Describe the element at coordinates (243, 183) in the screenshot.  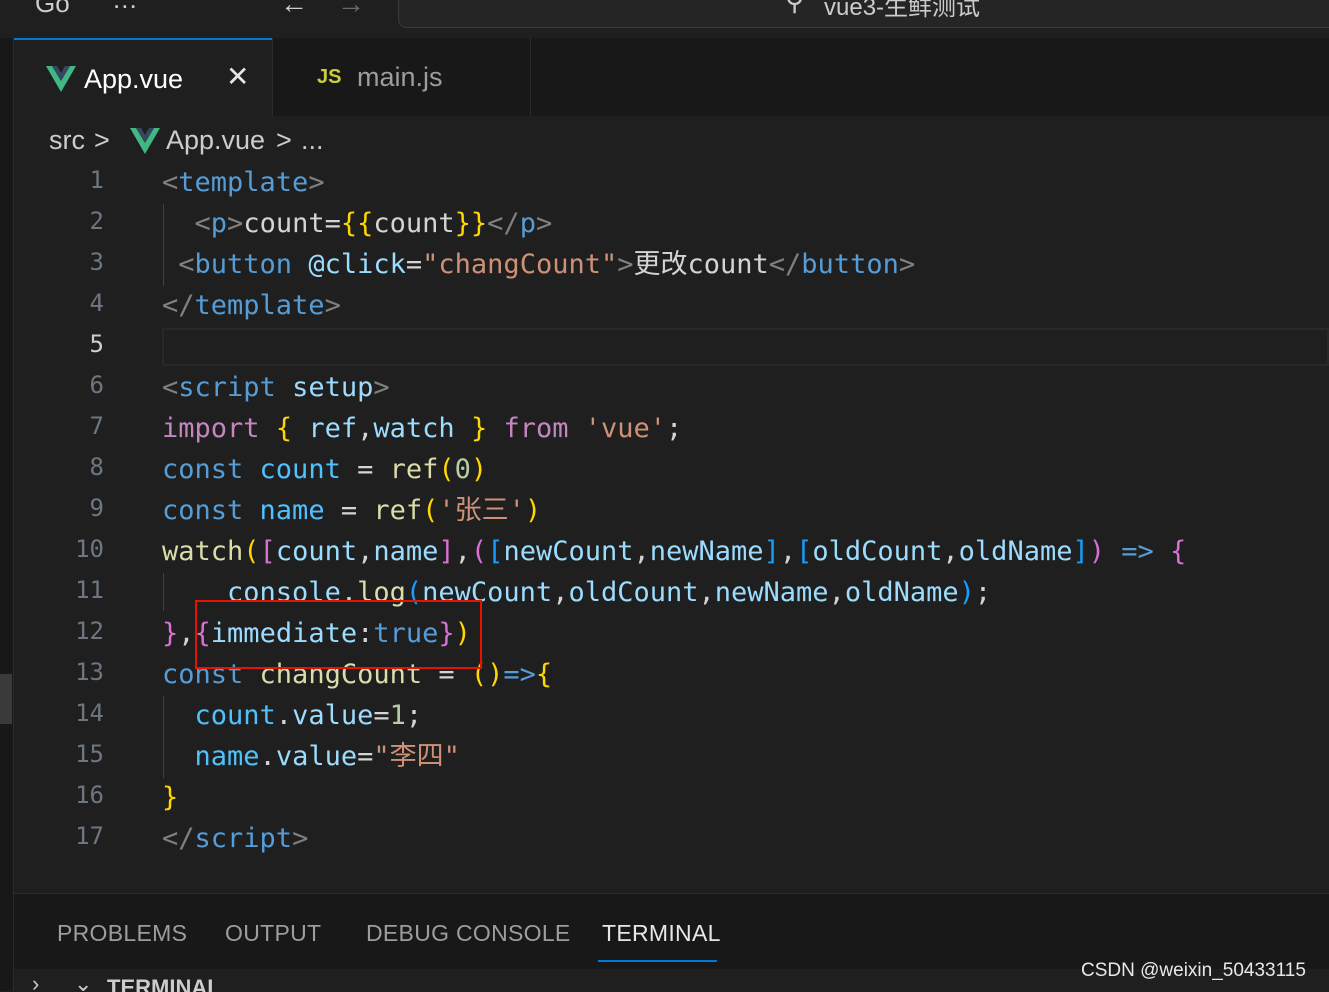
I see `code-text: <template>` at that location.